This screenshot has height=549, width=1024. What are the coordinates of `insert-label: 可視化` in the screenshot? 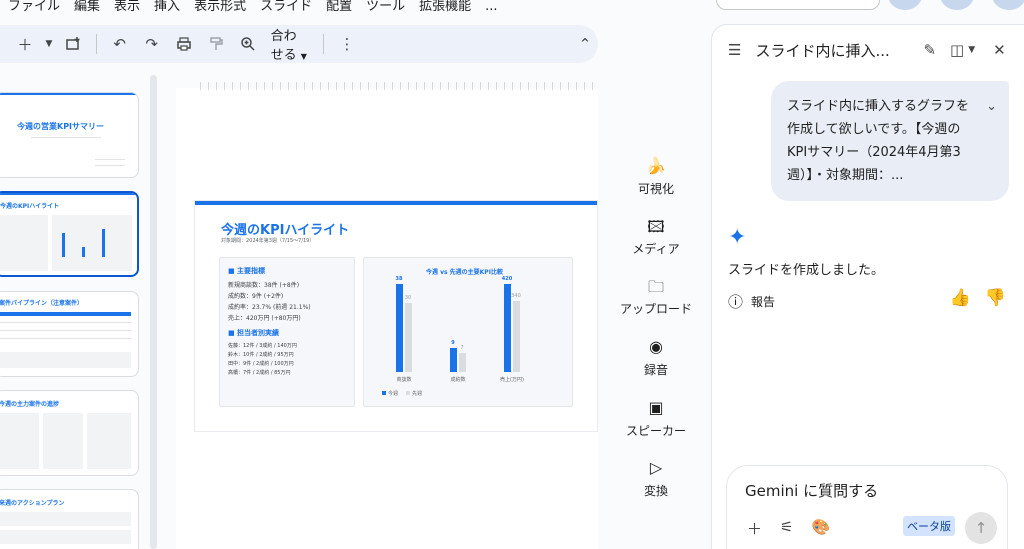 It's located at (655, 189).